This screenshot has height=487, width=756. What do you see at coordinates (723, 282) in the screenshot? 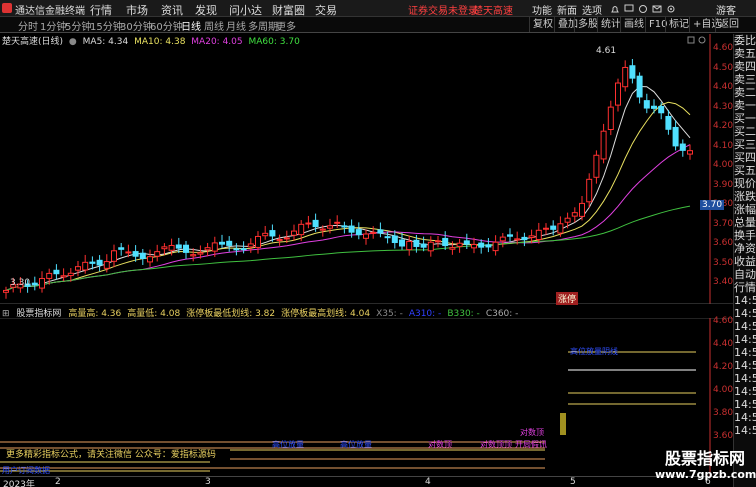
I see `price-axis-label: 3.40` at bounding box center [723, 282].